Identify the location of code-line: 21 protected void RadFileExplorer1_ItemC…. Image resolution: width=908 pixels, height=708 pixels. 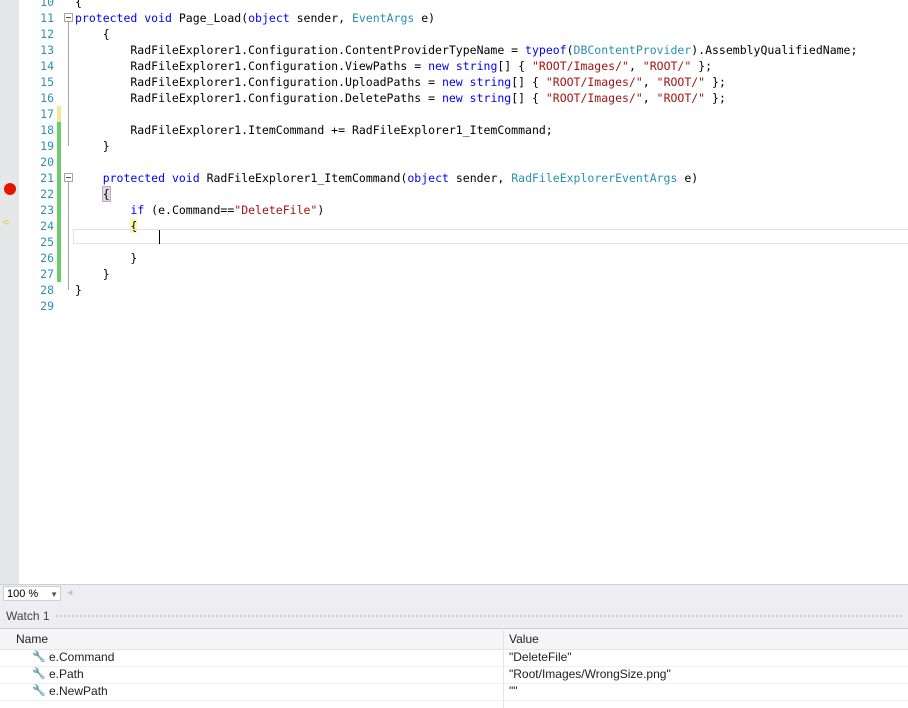
(454, 178).